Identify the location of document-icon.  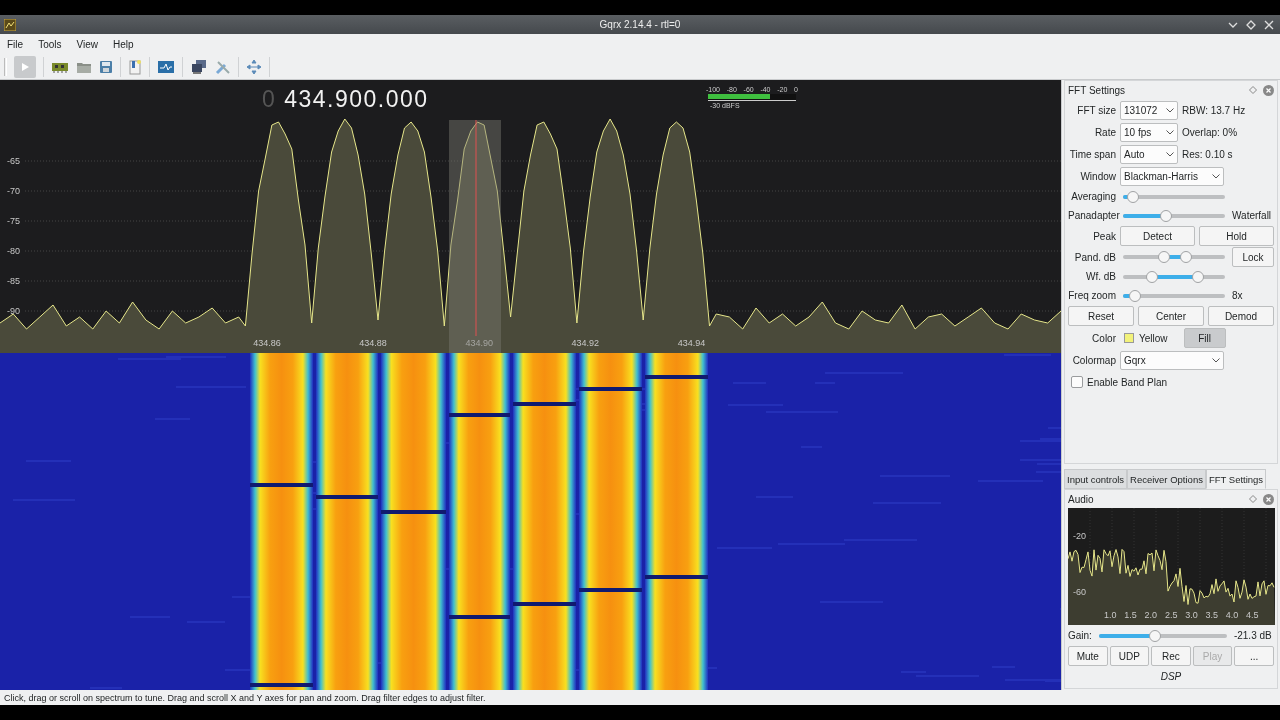
(135, 67).